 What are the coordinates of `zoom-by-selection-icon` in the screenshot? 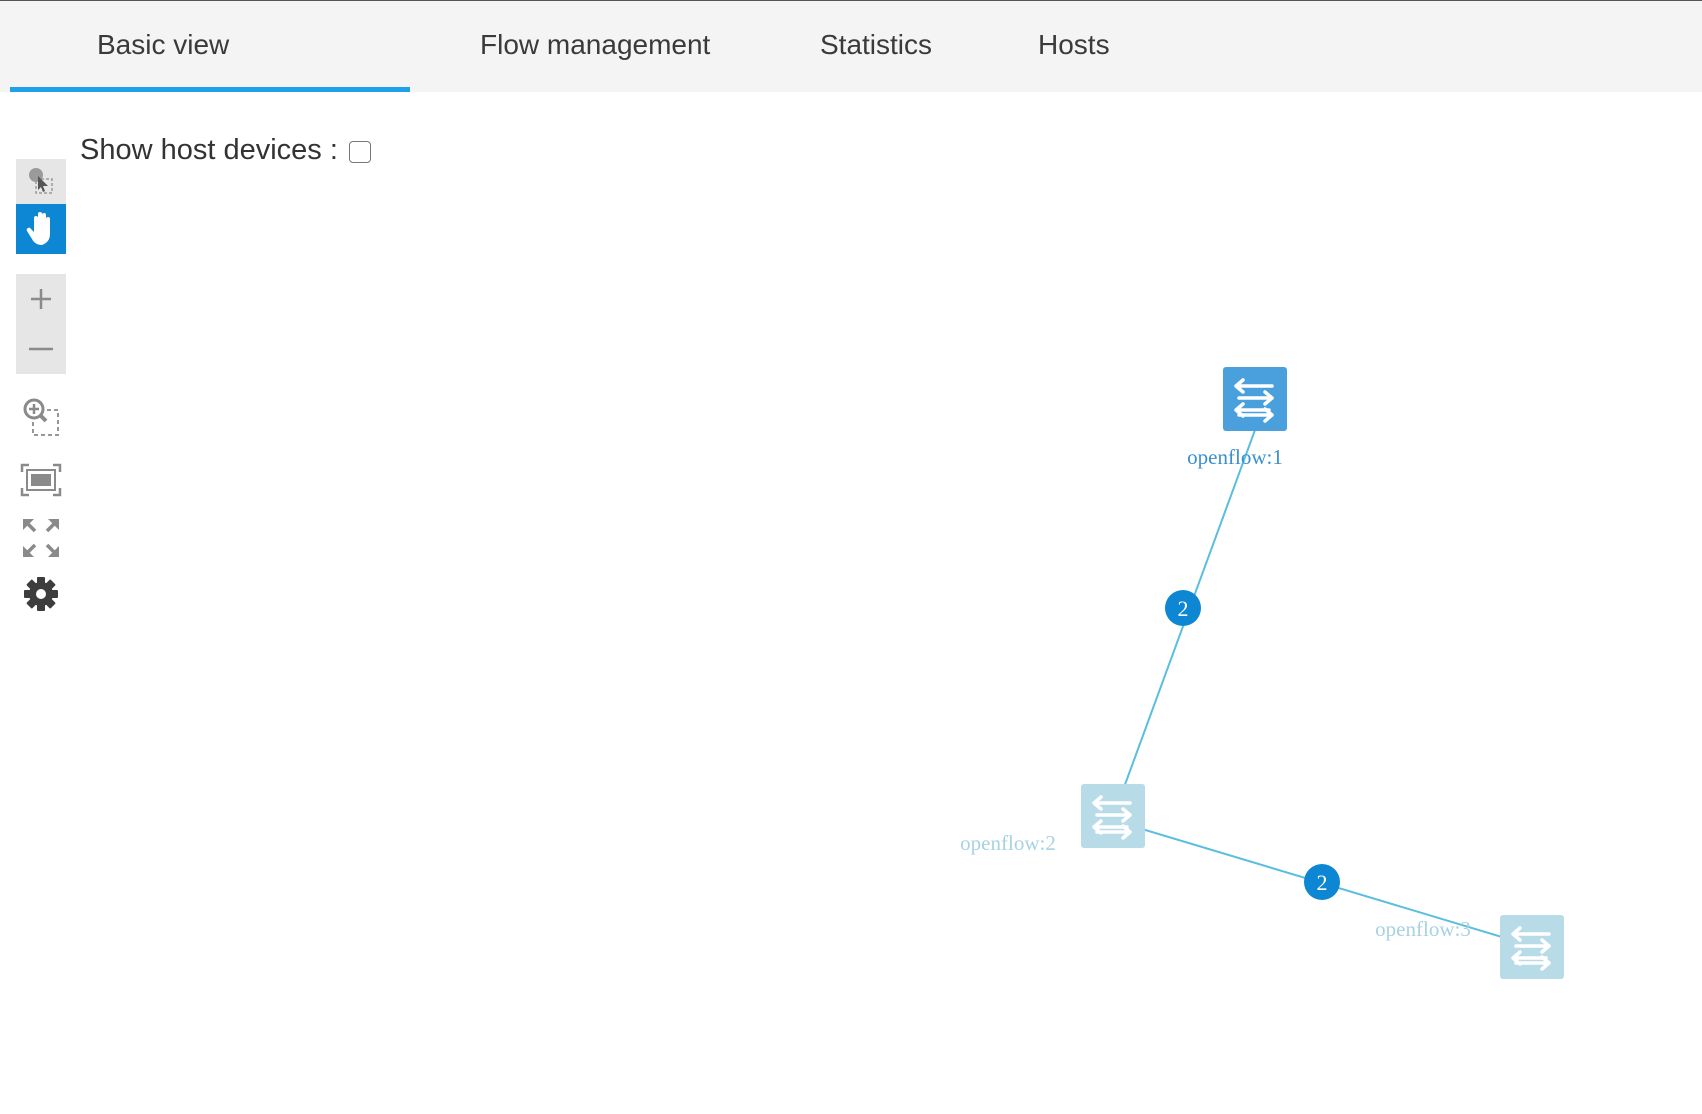 It's located at (41, 417).